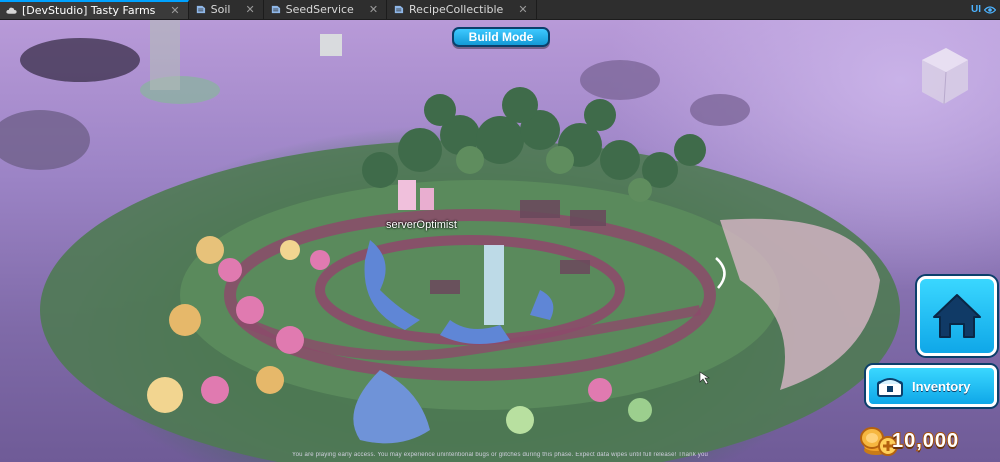 The width and height of the screenshot is (1000, 462). Describe the element at coordinates (220, 9) in the screenshot. I see `tab-label: Soil` at that location.